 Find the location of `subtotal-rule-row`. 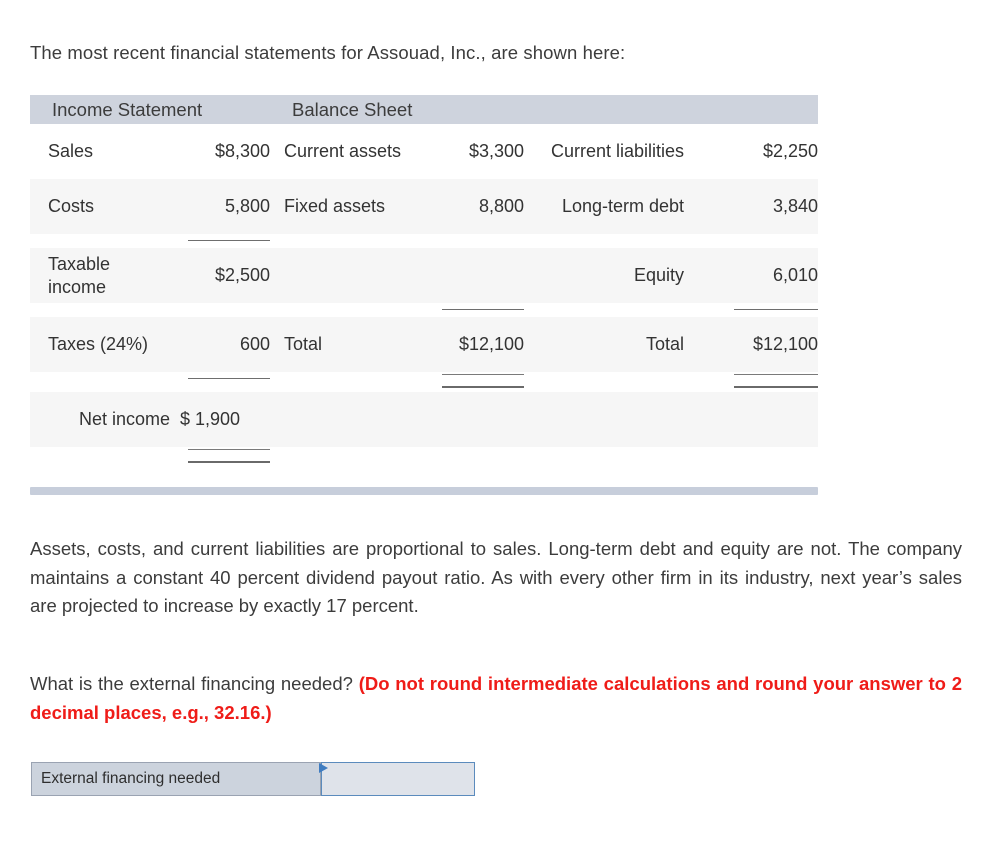

subtotal-rule-row is located at coordinates (424, 241).